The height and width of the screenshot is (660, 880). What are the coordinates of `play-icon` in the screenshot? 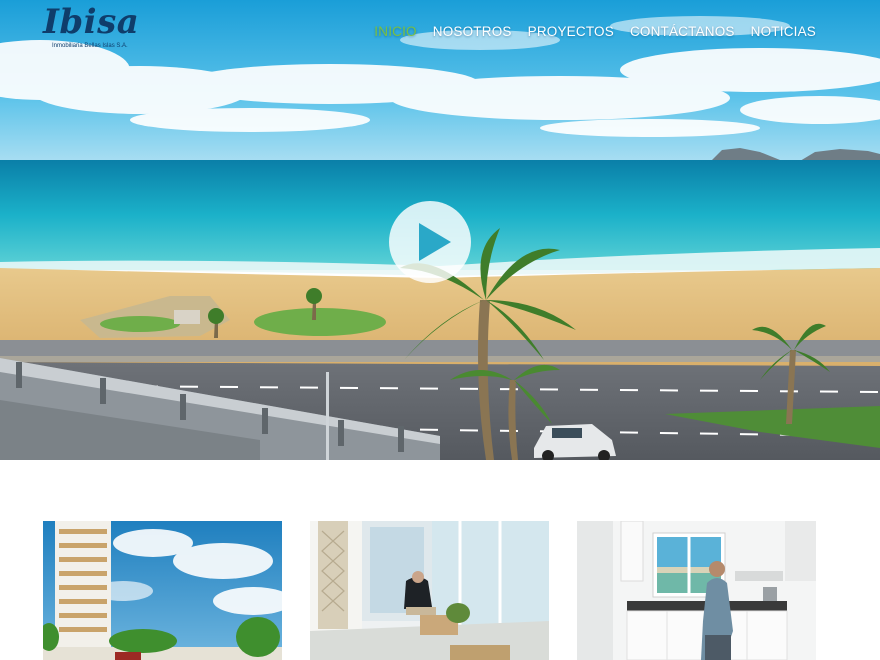 It's located at (435, 242).